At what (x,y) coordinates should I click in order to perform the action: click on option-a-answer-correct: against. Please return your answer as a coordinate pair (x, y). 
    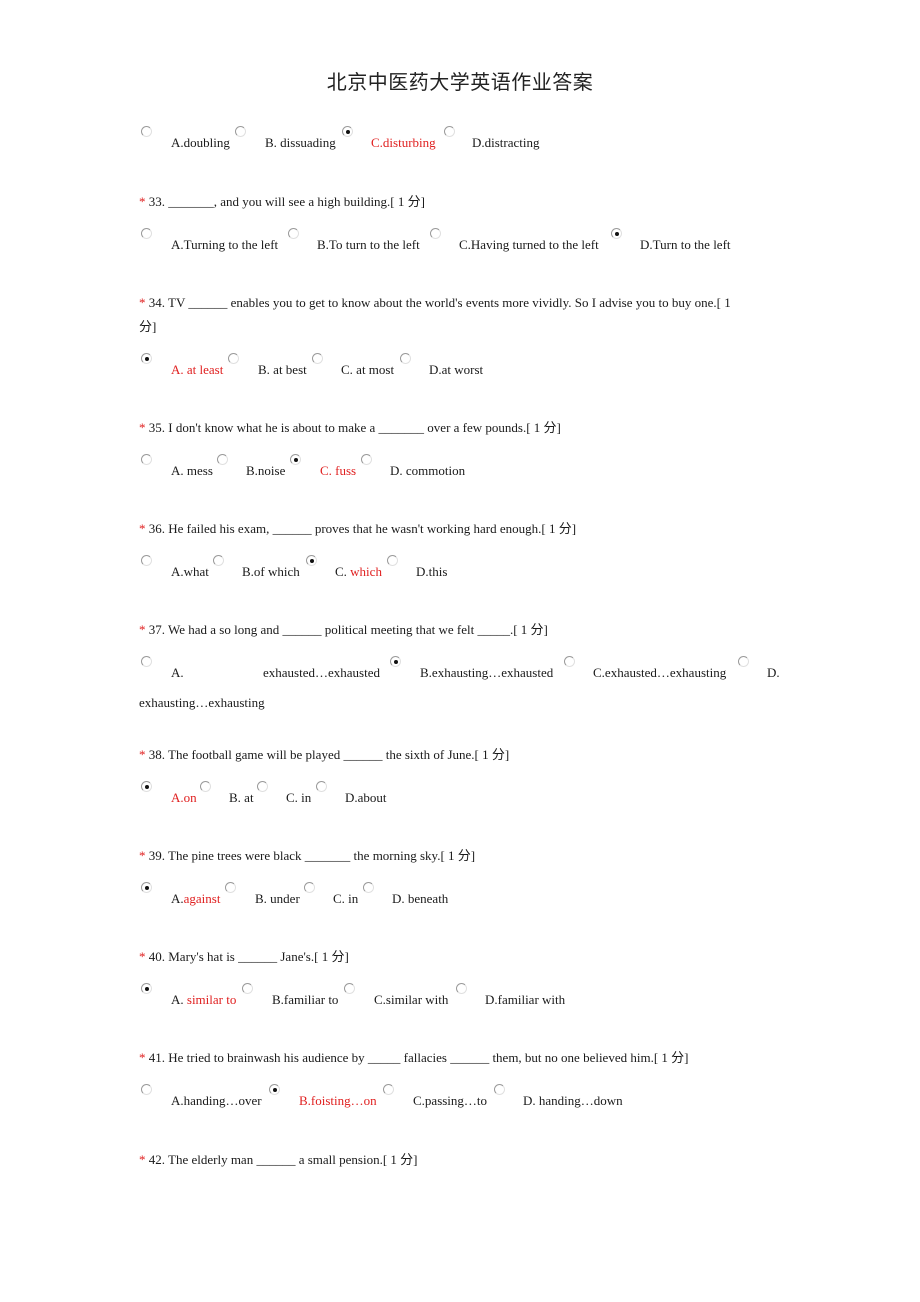
    Looking at the image, I should click on (202, 898).